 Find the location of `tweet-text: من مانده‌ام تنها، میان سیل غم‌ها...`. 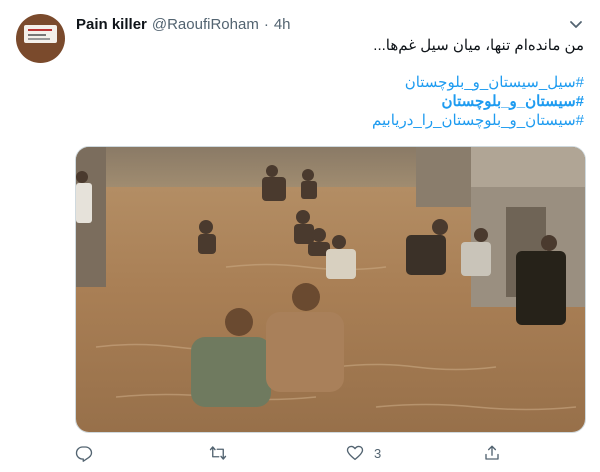

tweet-text: من مانده‌ام تنها، میان سیل غم‌ها... is located at coordinates (478, 45).